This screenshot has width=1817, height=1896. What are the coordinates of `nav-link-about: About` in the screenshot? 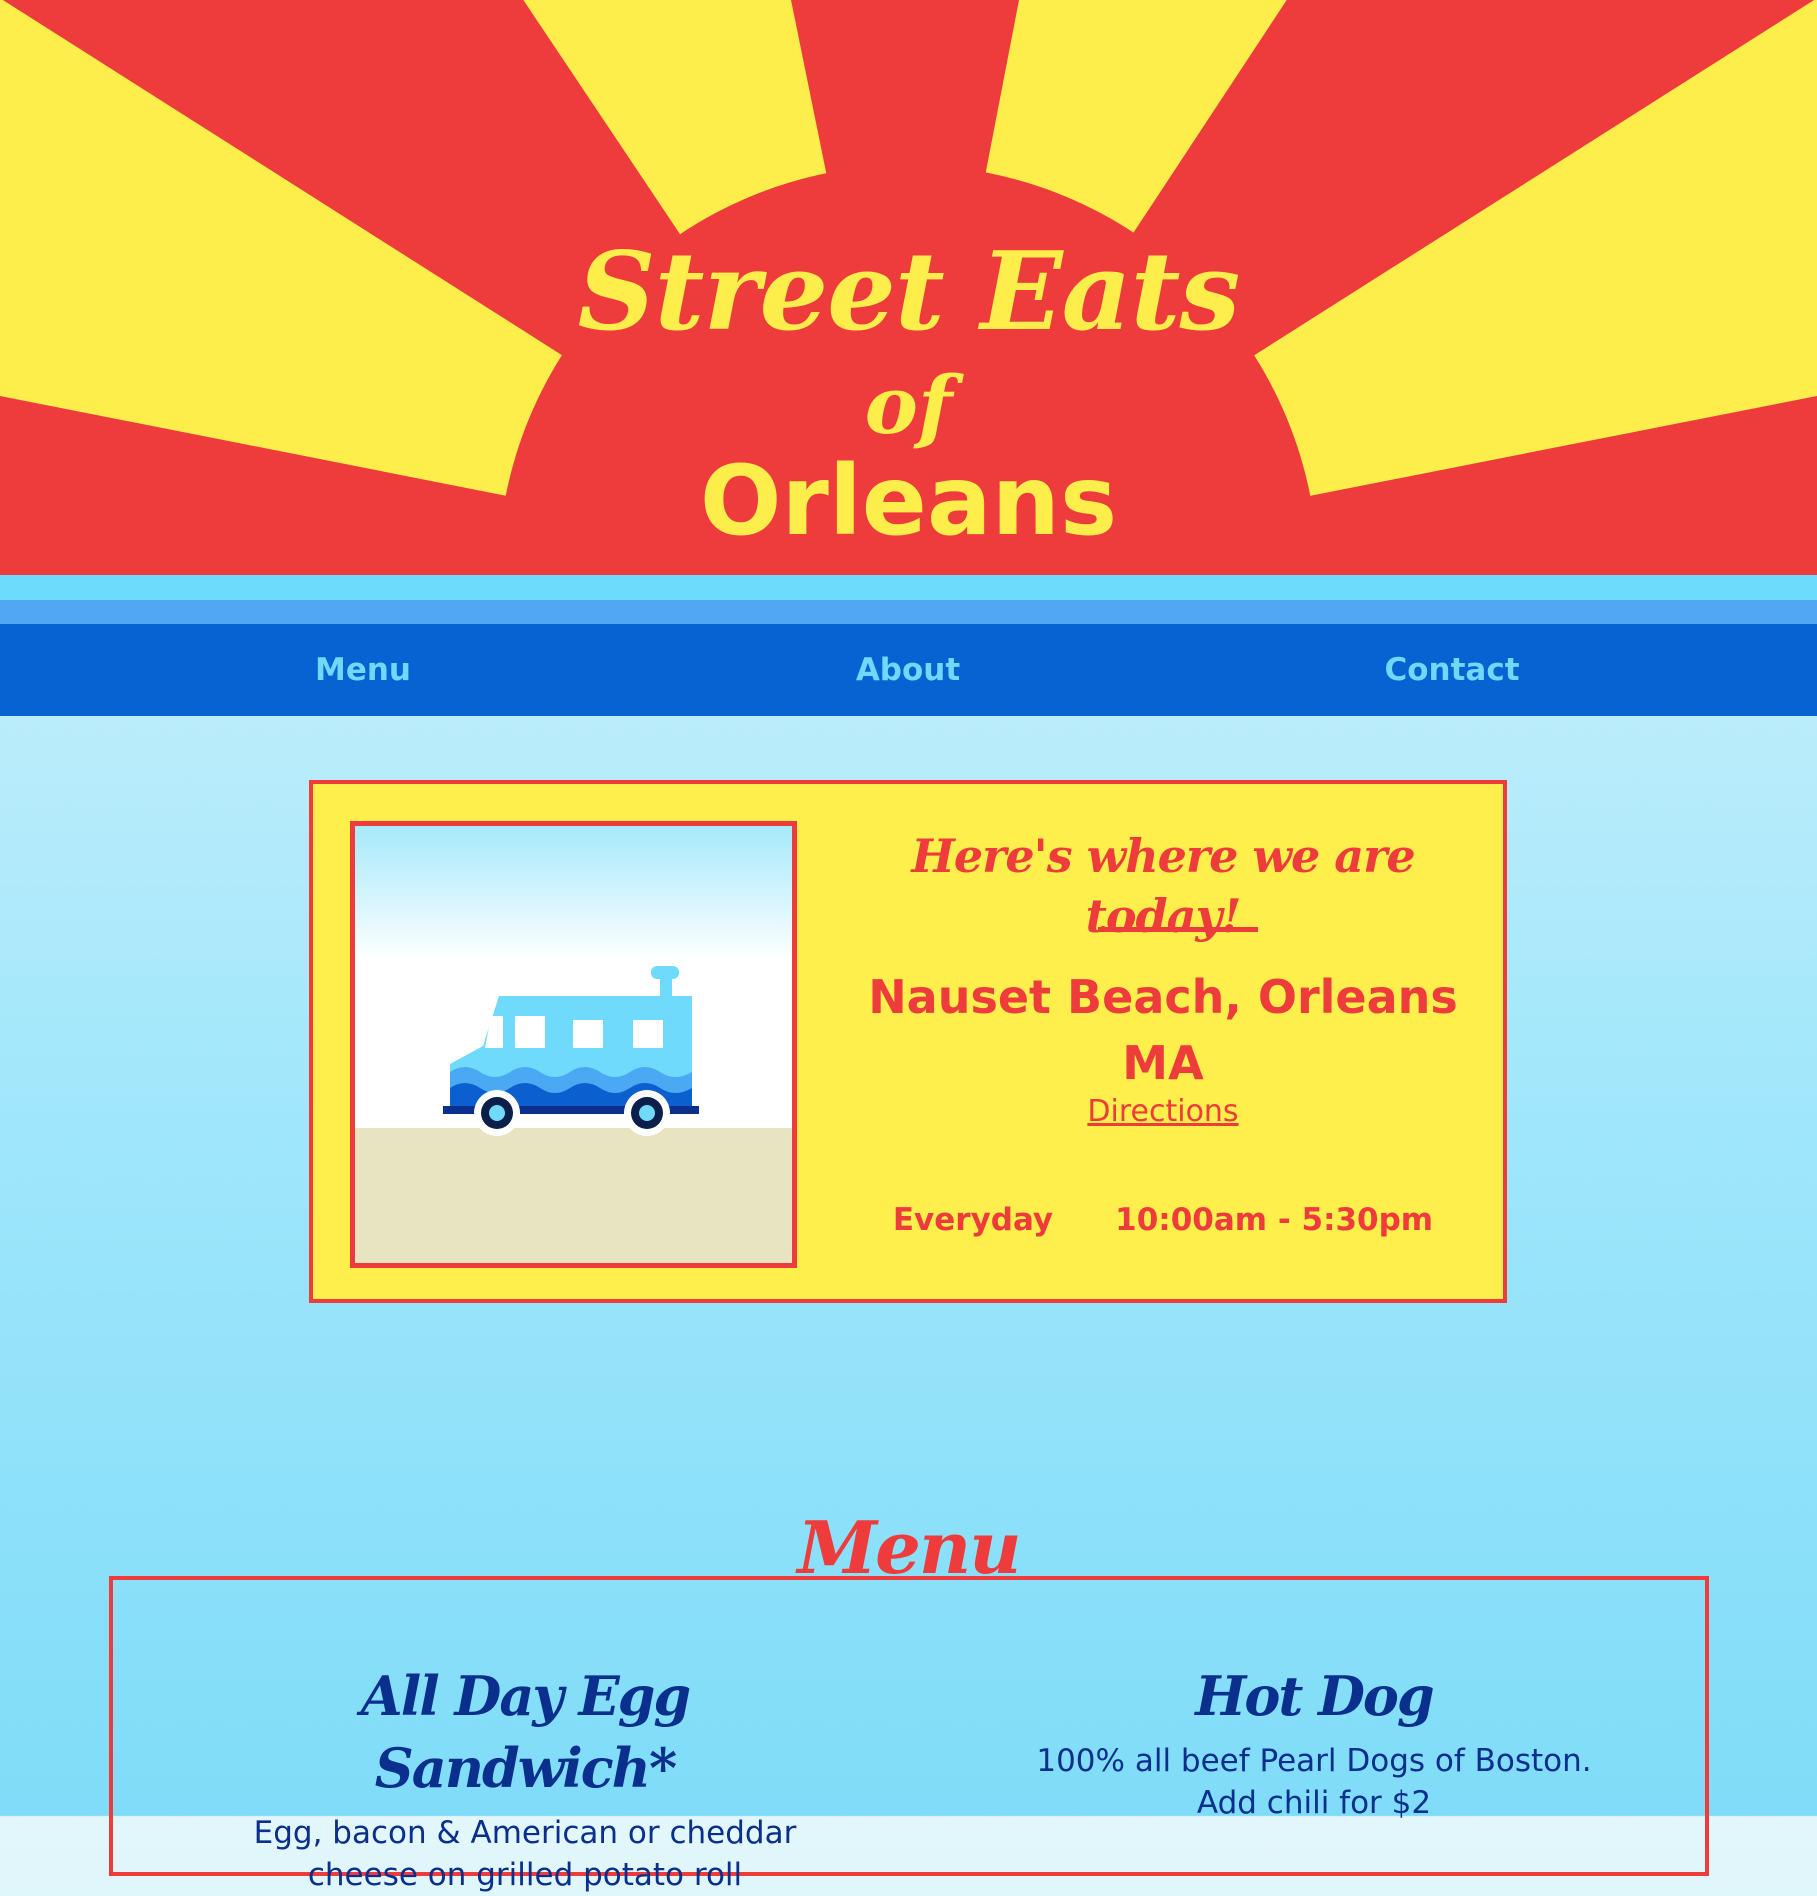 It's located at (908, 670).